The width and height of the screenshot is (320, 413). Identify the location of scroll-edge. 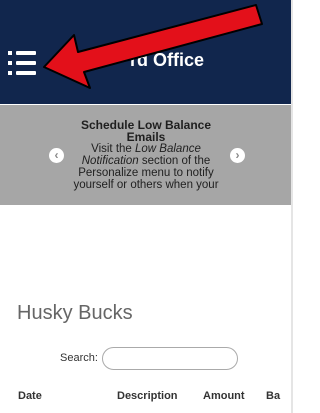
(292, 206).